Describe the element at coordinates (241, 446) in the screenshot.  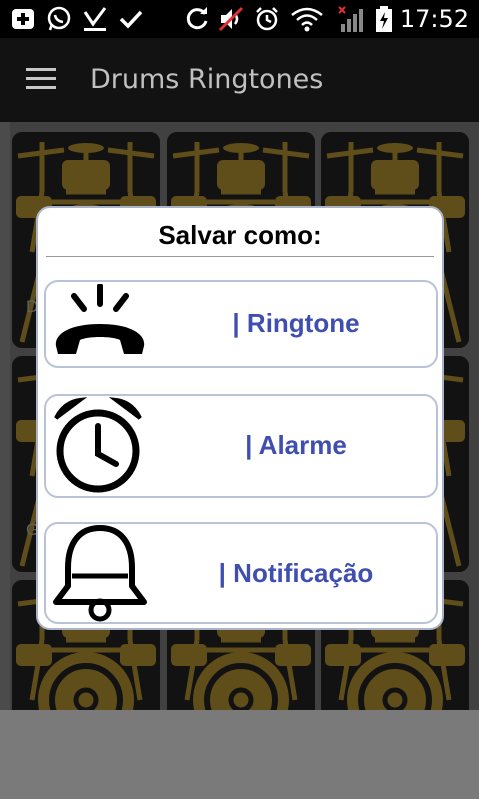
I see `save-as-alarm-button: | Alarme` at that location.